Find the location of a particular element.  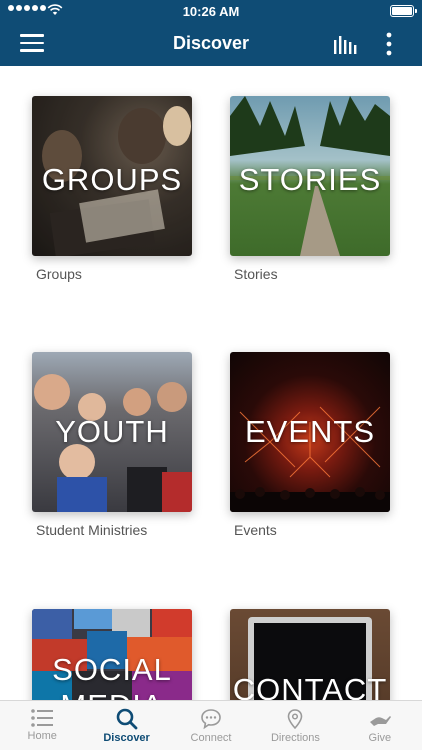

navigation-bar: Discover is located at coordinates (211, 44).